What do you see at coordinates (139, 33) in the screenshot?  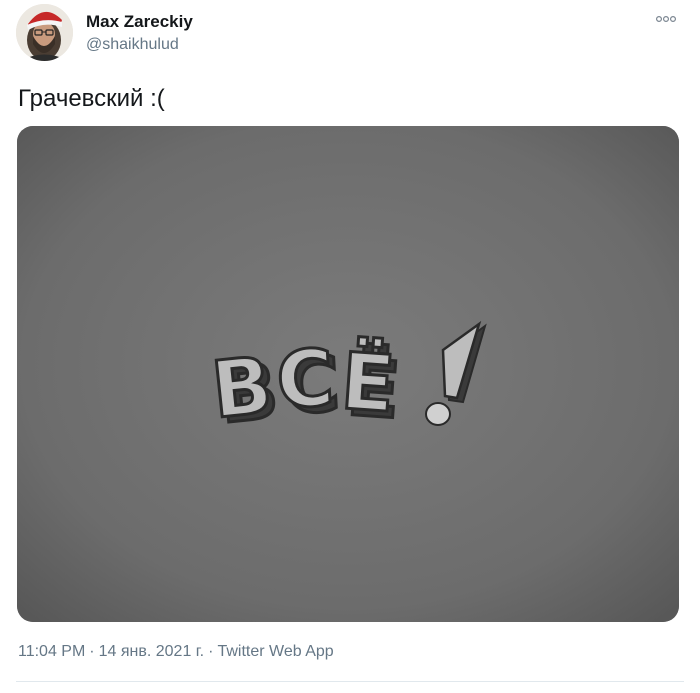 I see `author-names: Max Zareckiy @shaikhulud` at bounding box center [139, 33].